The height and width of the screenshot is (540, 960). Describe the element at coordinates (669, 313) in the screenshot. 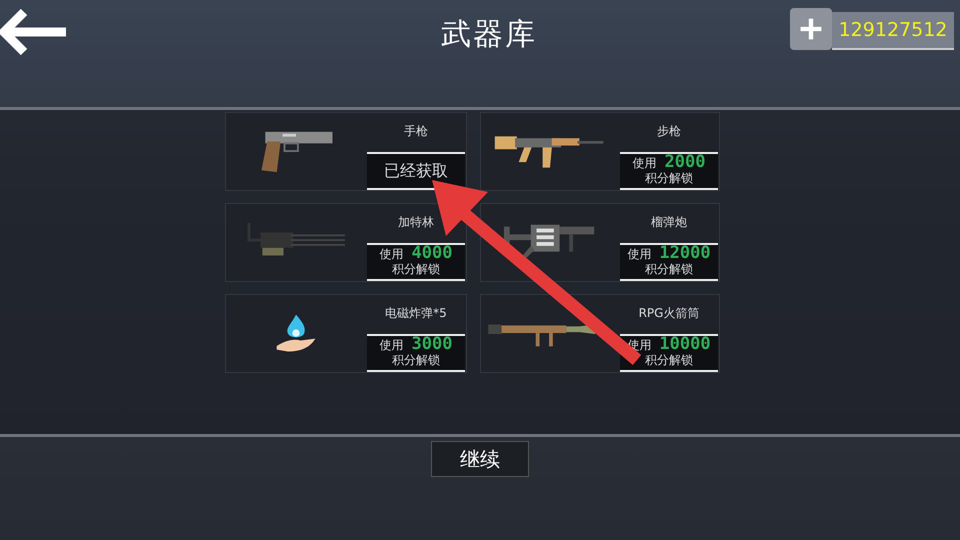

I see `weapon-name: RPG火箭筒` at that location.